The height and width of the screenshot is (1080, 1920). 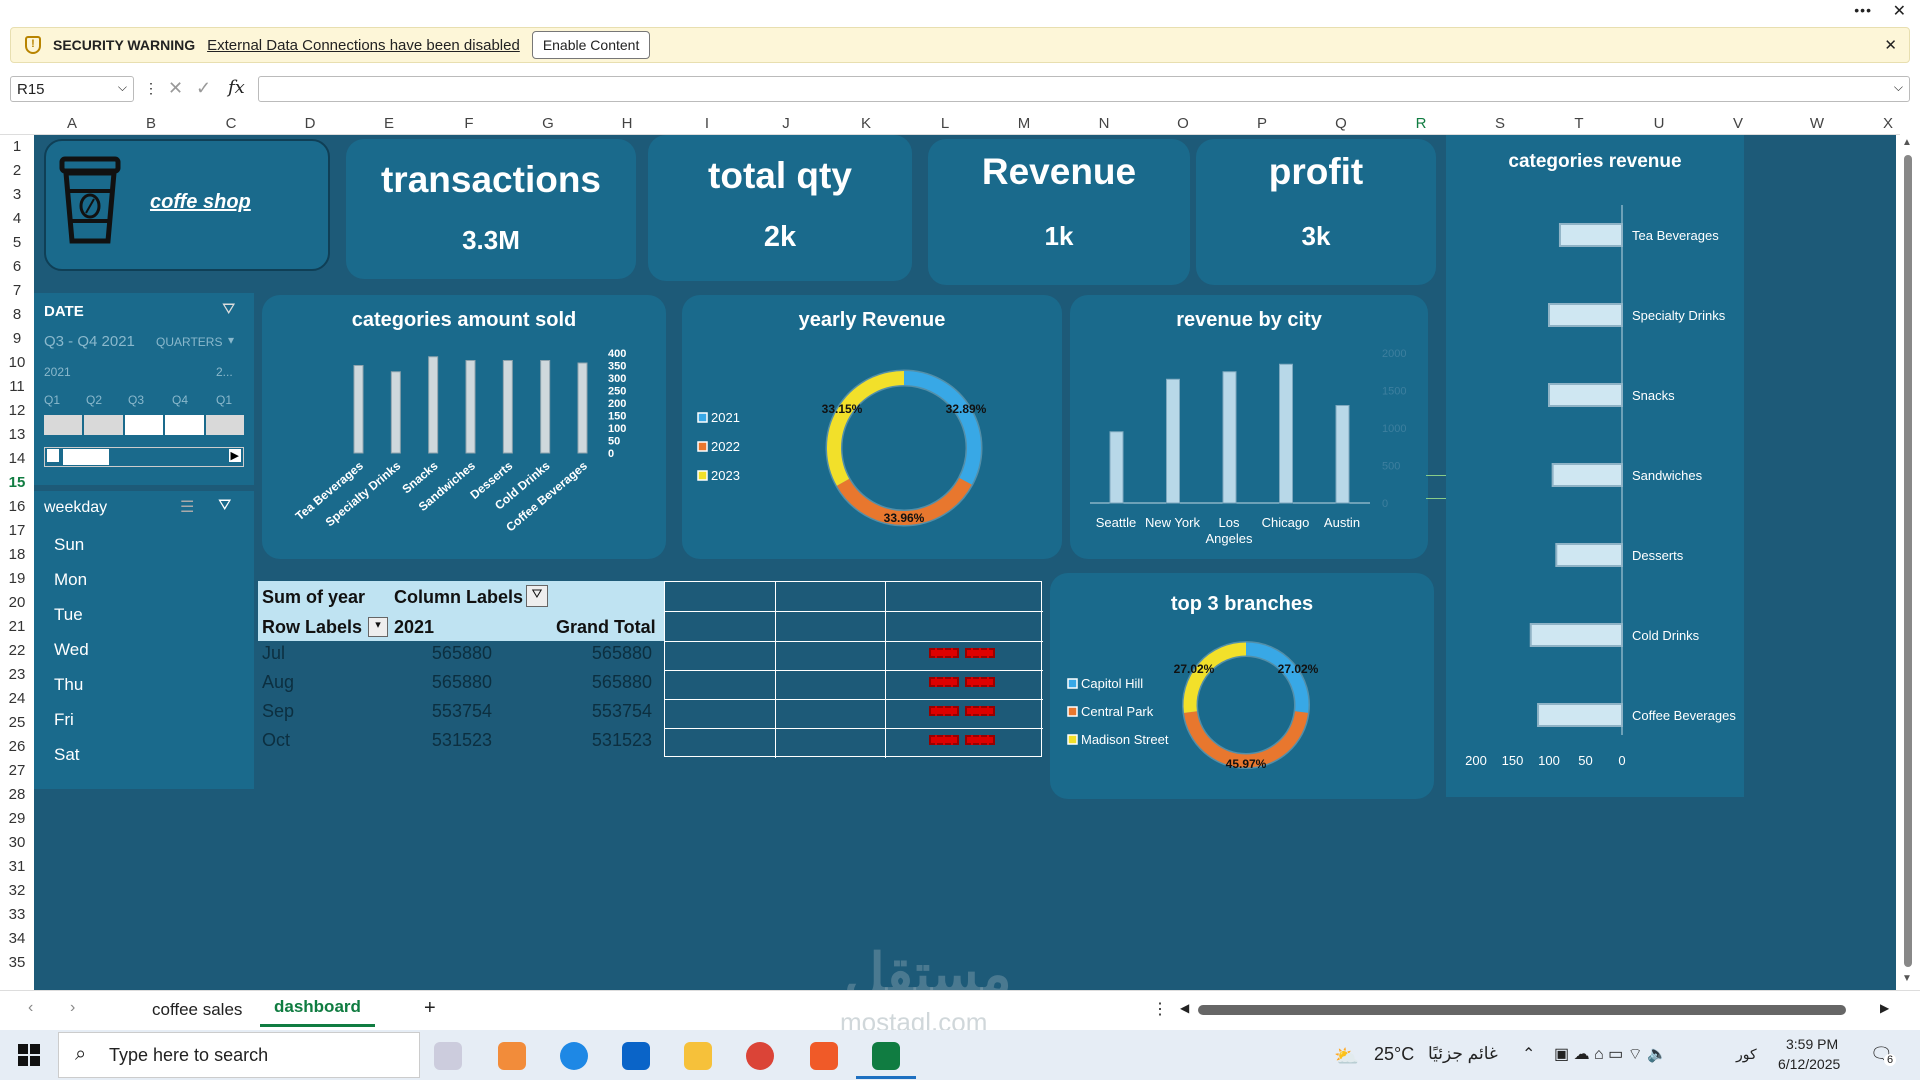 I want to click on taskbar-search: ⌕ Type here to search, so click(x=239, y=1055).